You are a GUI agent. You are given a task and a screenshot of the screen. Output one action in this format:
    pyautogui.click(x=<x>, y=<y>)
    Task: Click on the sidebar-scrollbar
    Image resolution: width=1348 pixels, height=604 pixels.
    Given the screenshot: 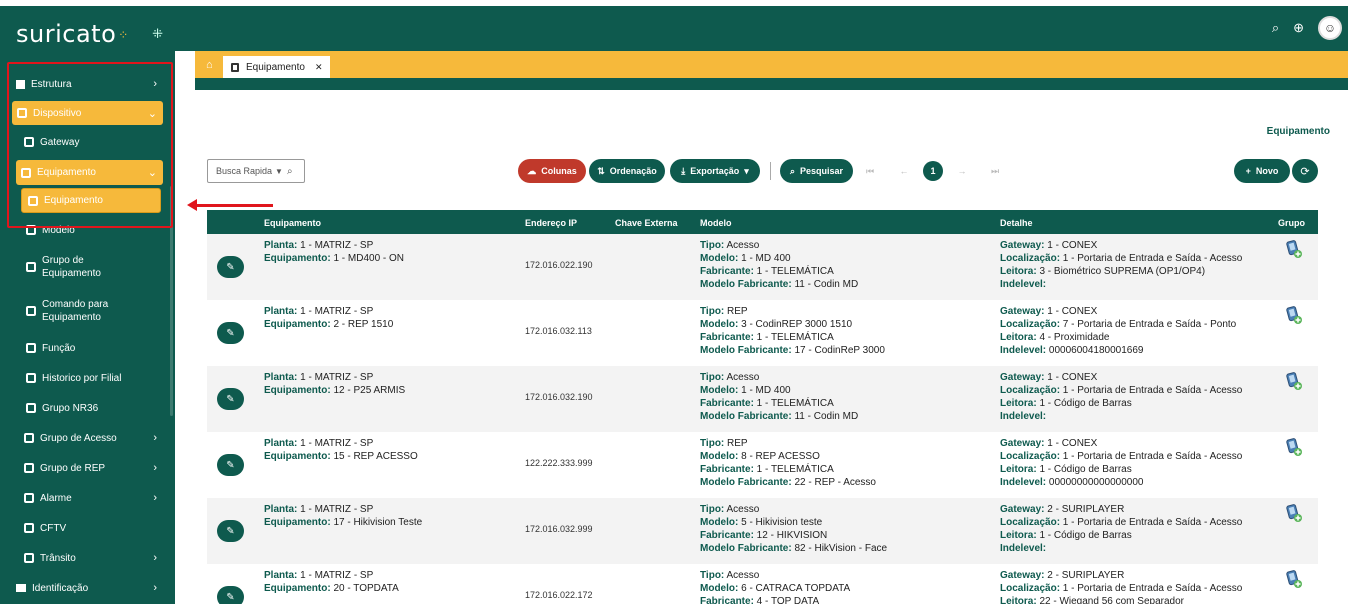 What is the action you would take?
    pyautogui.click(x=171, y=301)
    